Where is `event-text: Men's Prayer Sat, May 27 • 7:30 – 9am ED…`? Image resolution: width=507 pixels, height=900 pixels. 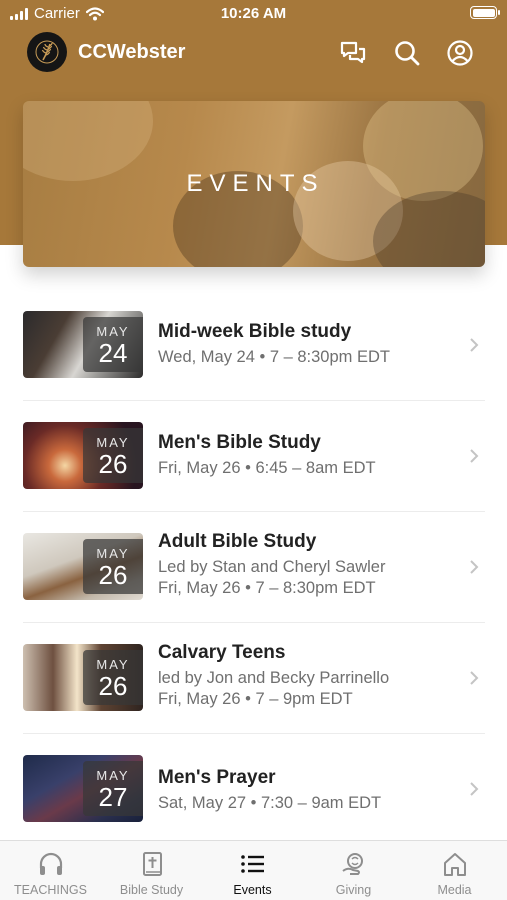 event-text: Men's Prayer Sat, May 27 • 7:30 – 9am ED… is located at coordinates (308, 790).